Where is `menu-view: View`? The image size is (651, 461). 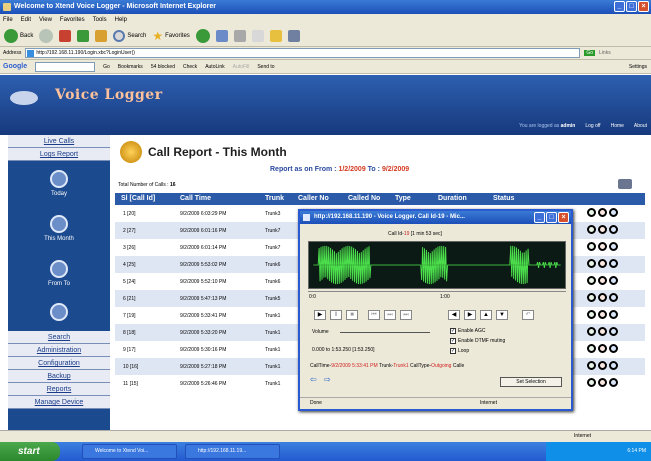
menu-view: View is located at coordinates (45, 20).